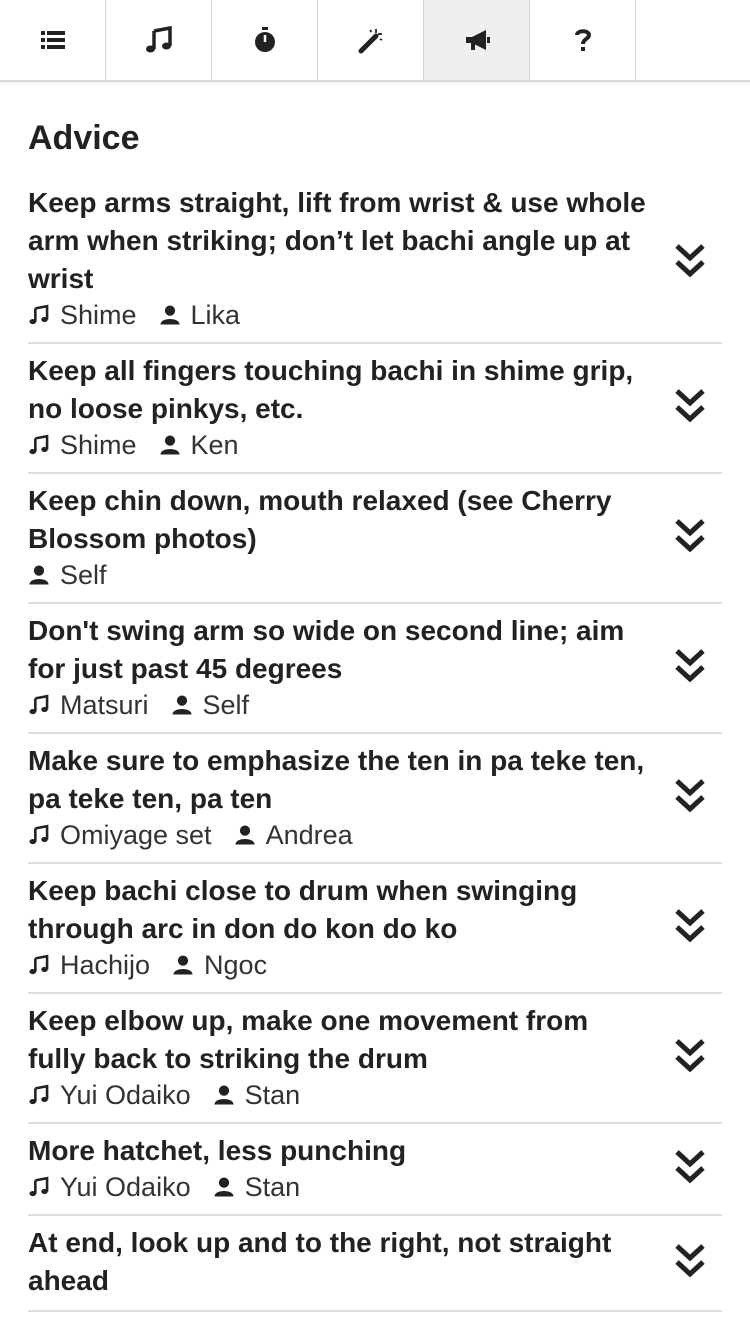 Image resolution: width=750 pixels, height=1333 pixels. I want to click on magic-wand-icon, so click(370, 41).